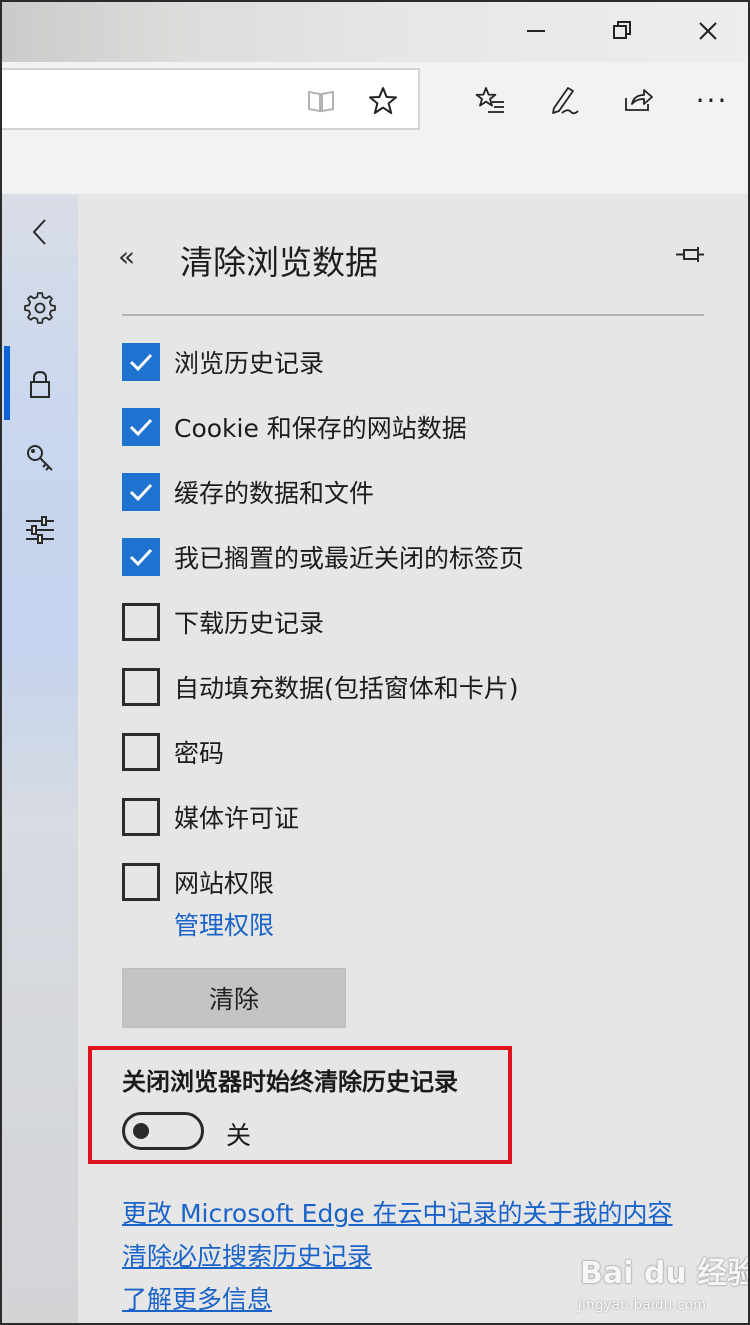 The image size is (750, 1325). I want to click on pin-icon, so click(690, 254).